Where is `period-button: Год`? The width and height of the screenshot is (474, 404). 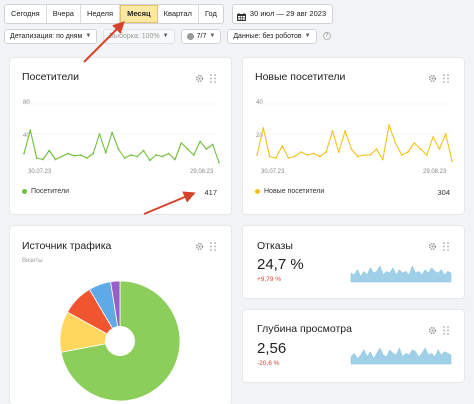
period-button: Год is located at coordinates (210, 14).